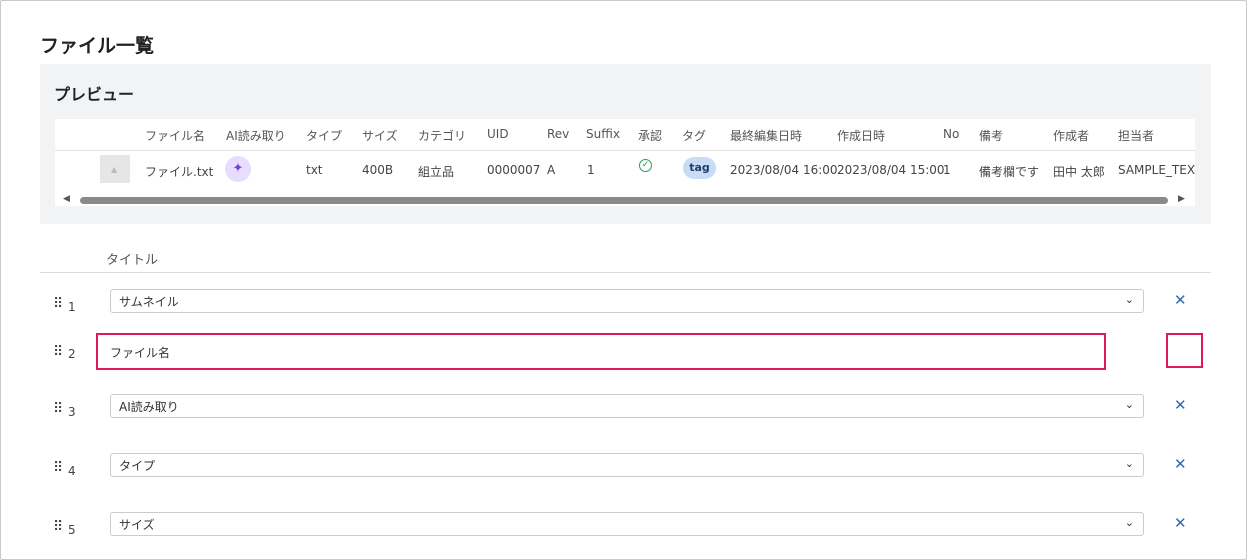 Image resolution: width=1247 pixels, height=560 pixels. What do you see at coordinates (149, 302) in the screenshot?
I see `select-value: サムネイル` at bounding box center [149, 302].